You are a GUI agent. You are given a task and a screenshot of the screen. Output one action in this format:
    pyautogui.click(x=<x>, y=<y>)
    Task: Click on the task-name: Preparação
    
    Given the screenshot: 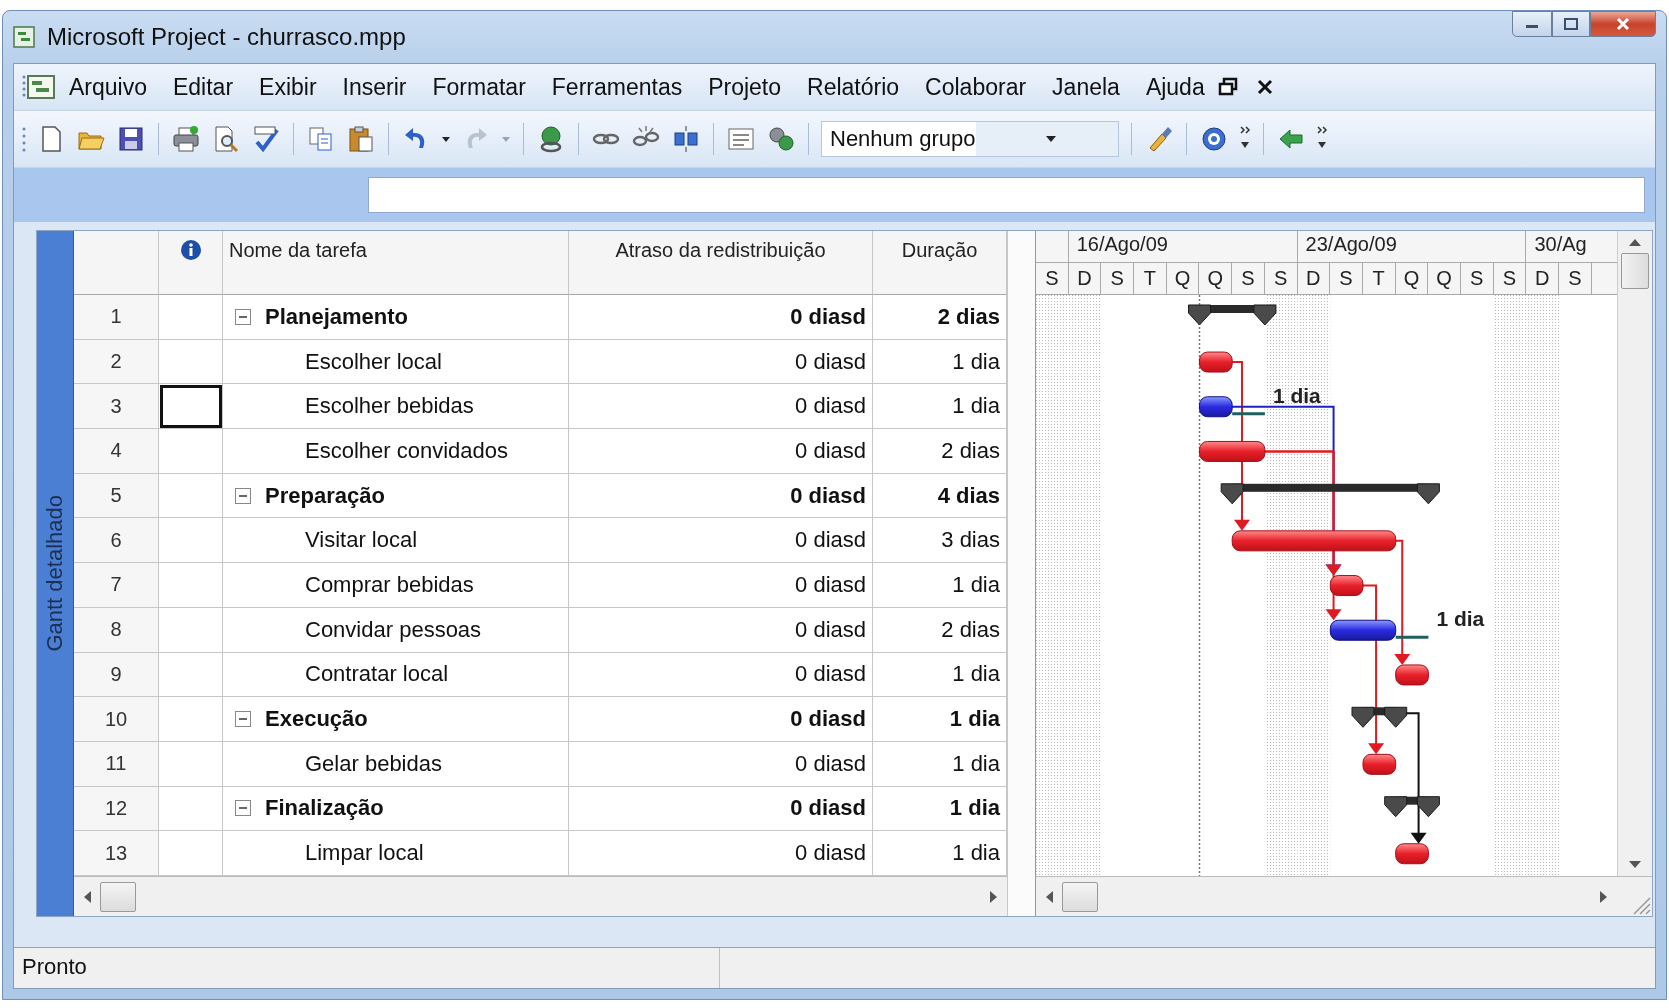 What is the action you would take?
    pyautogui.click(x=325, y=495)
    